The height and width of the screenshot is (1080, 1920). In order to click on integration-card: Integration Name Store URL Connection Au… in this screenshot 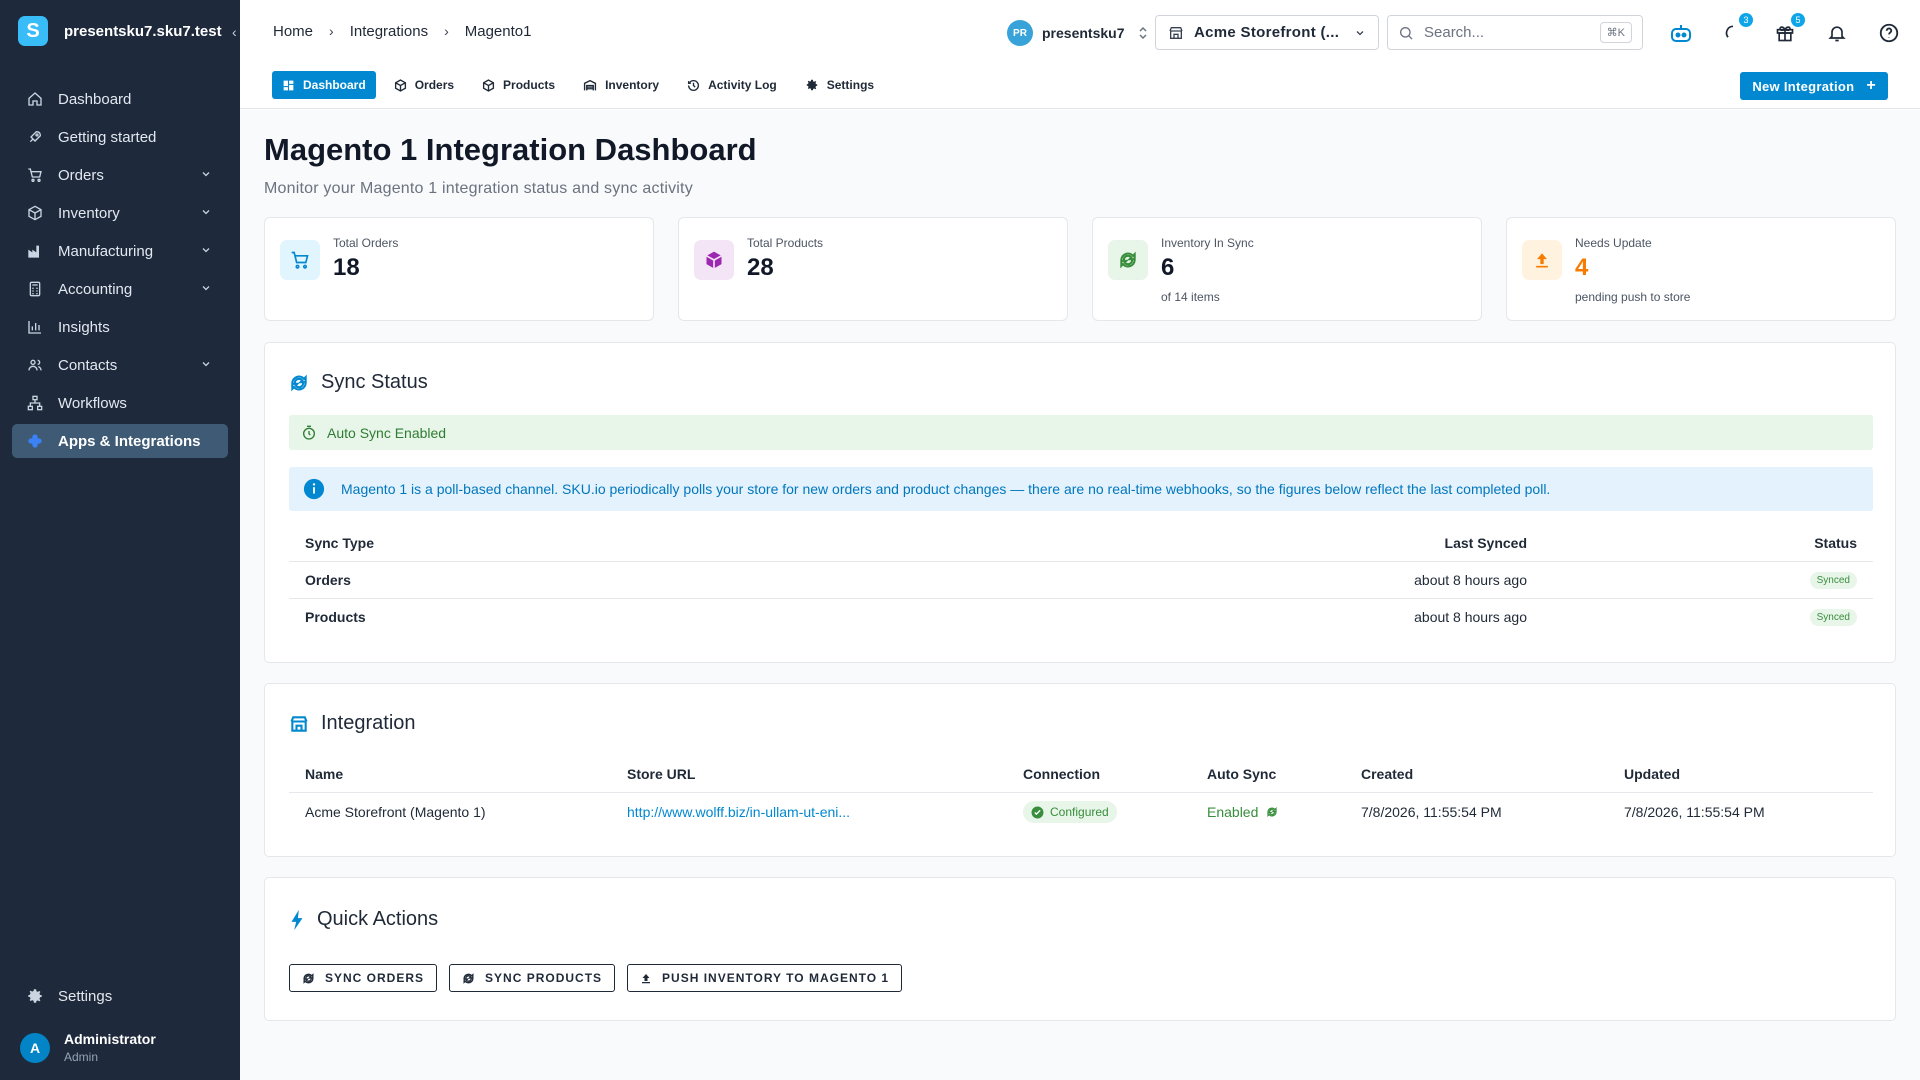, I will do `click(1080, 770)`.